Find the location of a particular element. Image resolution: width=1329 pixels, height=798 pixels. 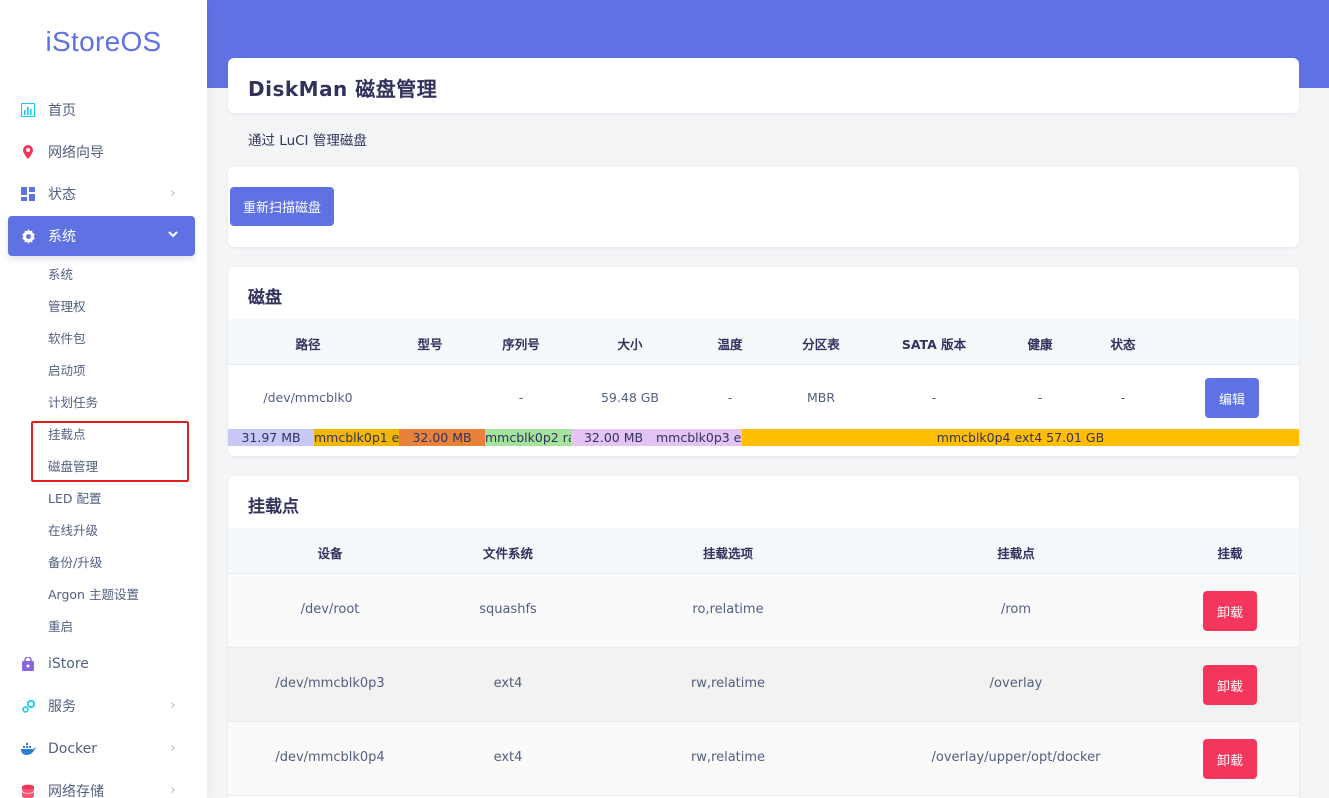

column-header: 挂载 is located at coordinates (1230, 553).